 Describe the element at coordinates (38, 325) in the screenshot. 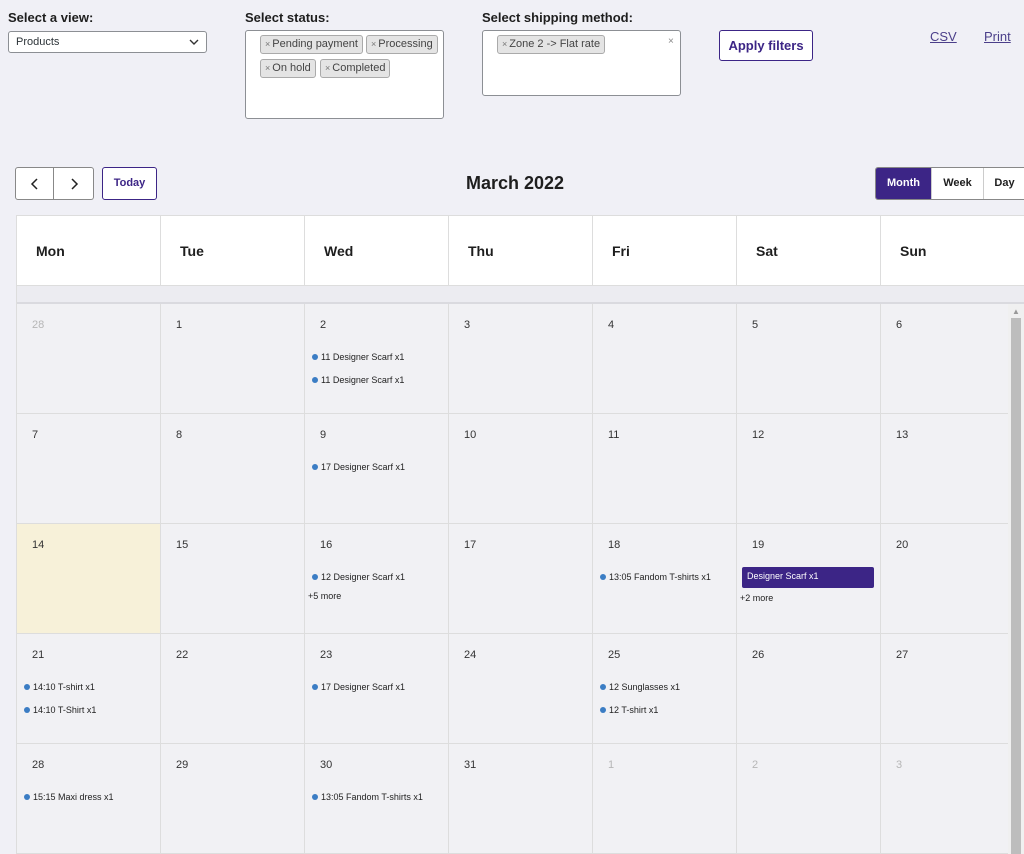

I see `day-number: 28` at that location.